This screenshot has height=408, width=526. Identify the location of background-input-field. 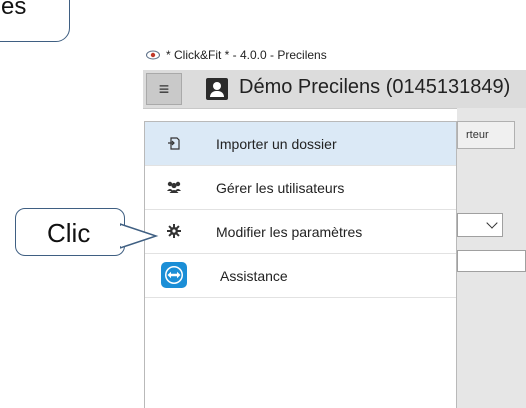
(491, 261).